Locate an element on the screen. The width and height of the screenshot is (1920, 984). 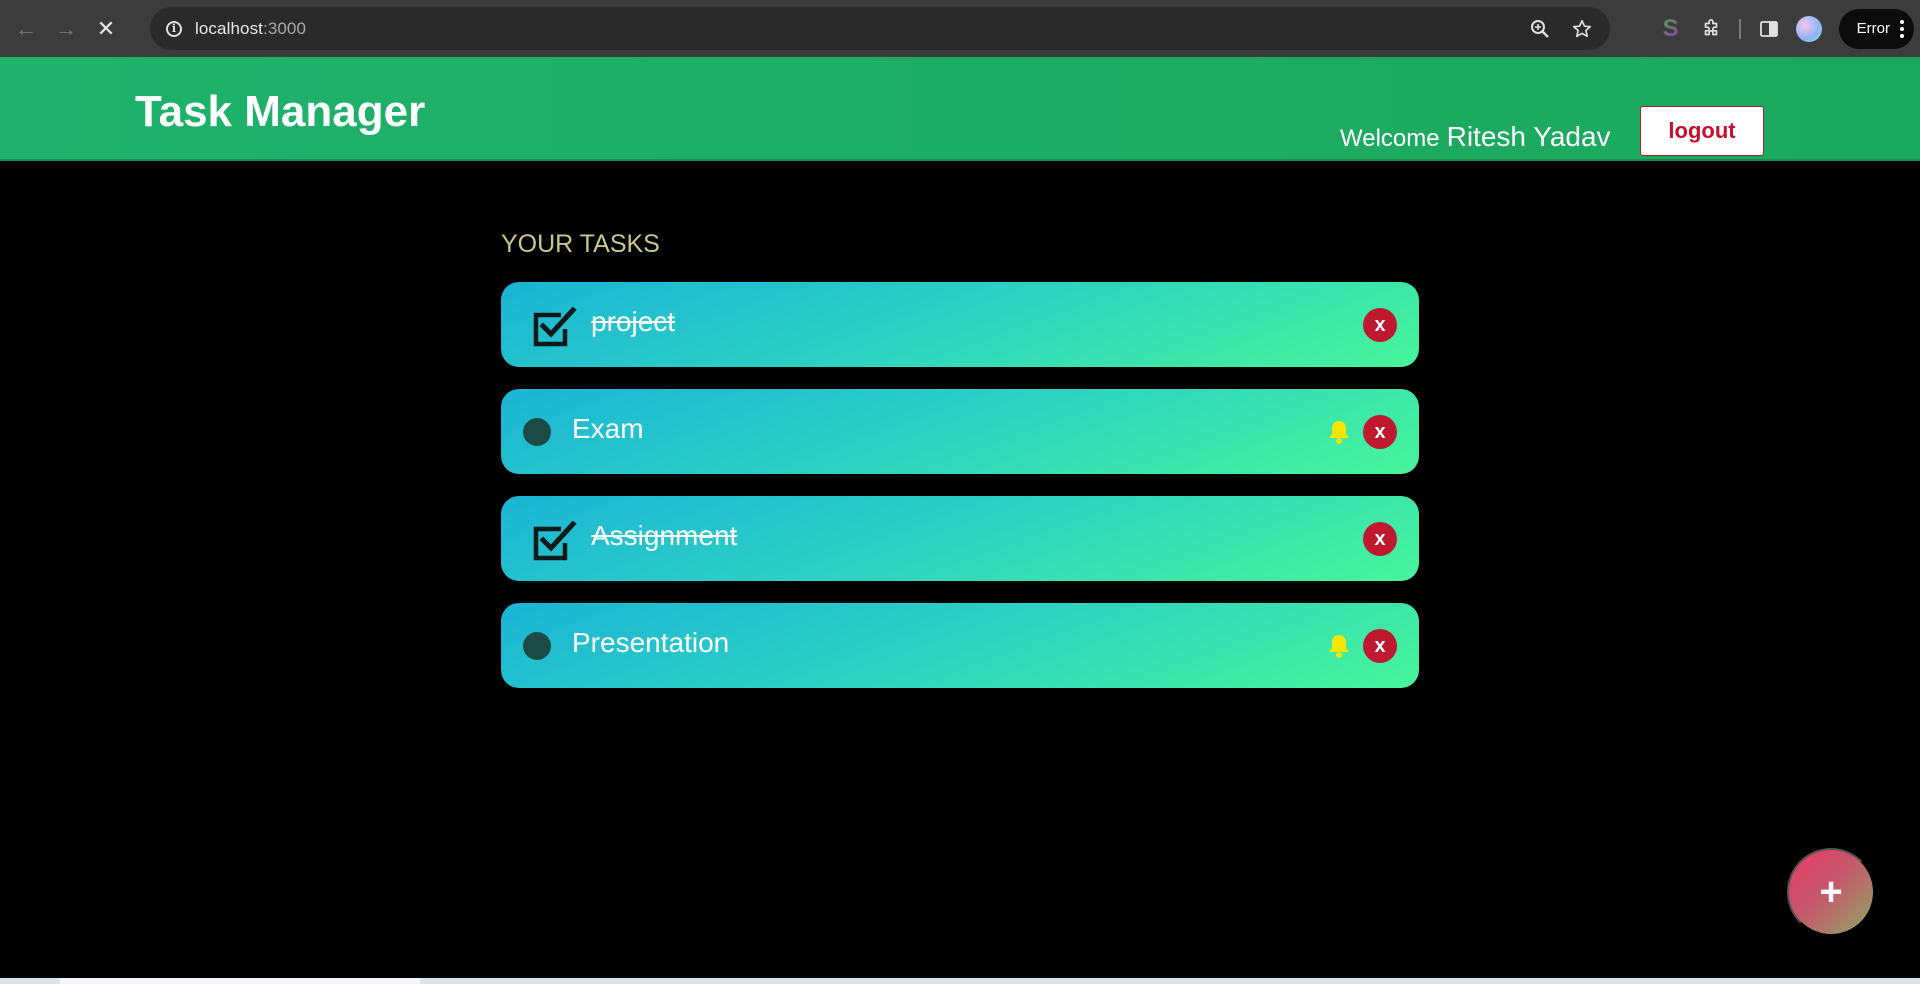
bottom-strip is located at coordinates (960, 981).